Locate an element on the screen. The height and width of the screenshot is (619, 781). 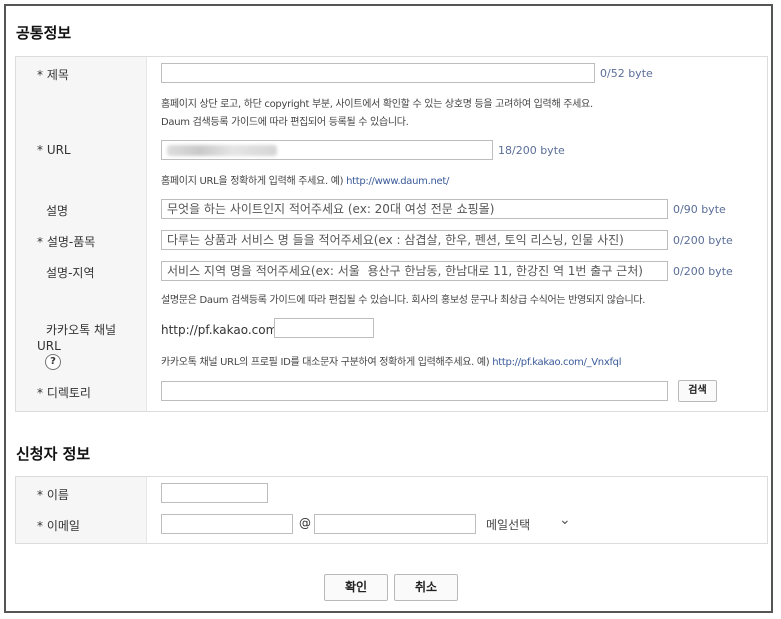
directory-input is located at coordinates (414, 391).